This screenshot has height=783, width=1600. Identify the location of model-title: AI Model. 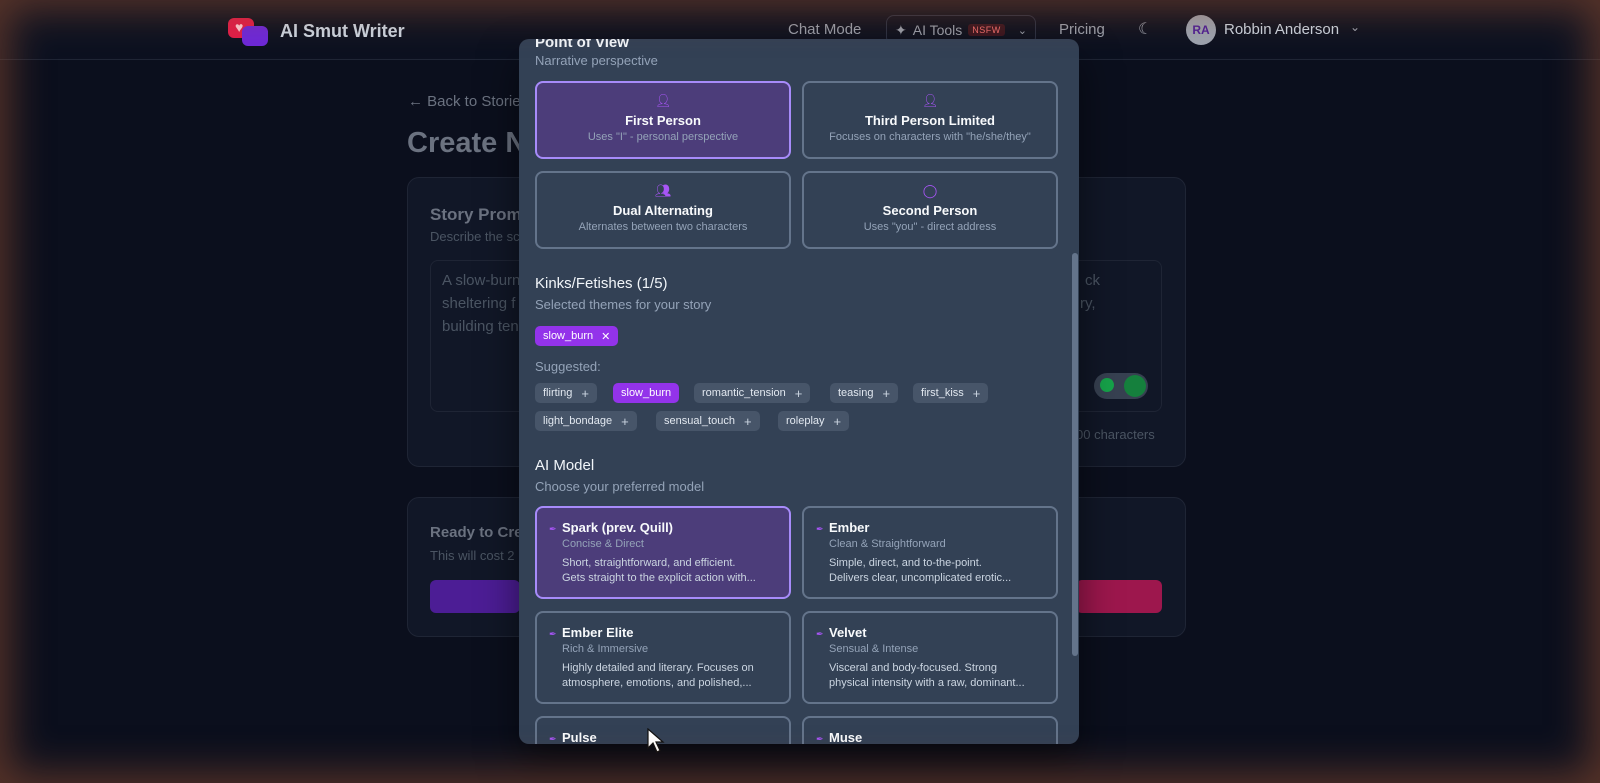
(565, 465).